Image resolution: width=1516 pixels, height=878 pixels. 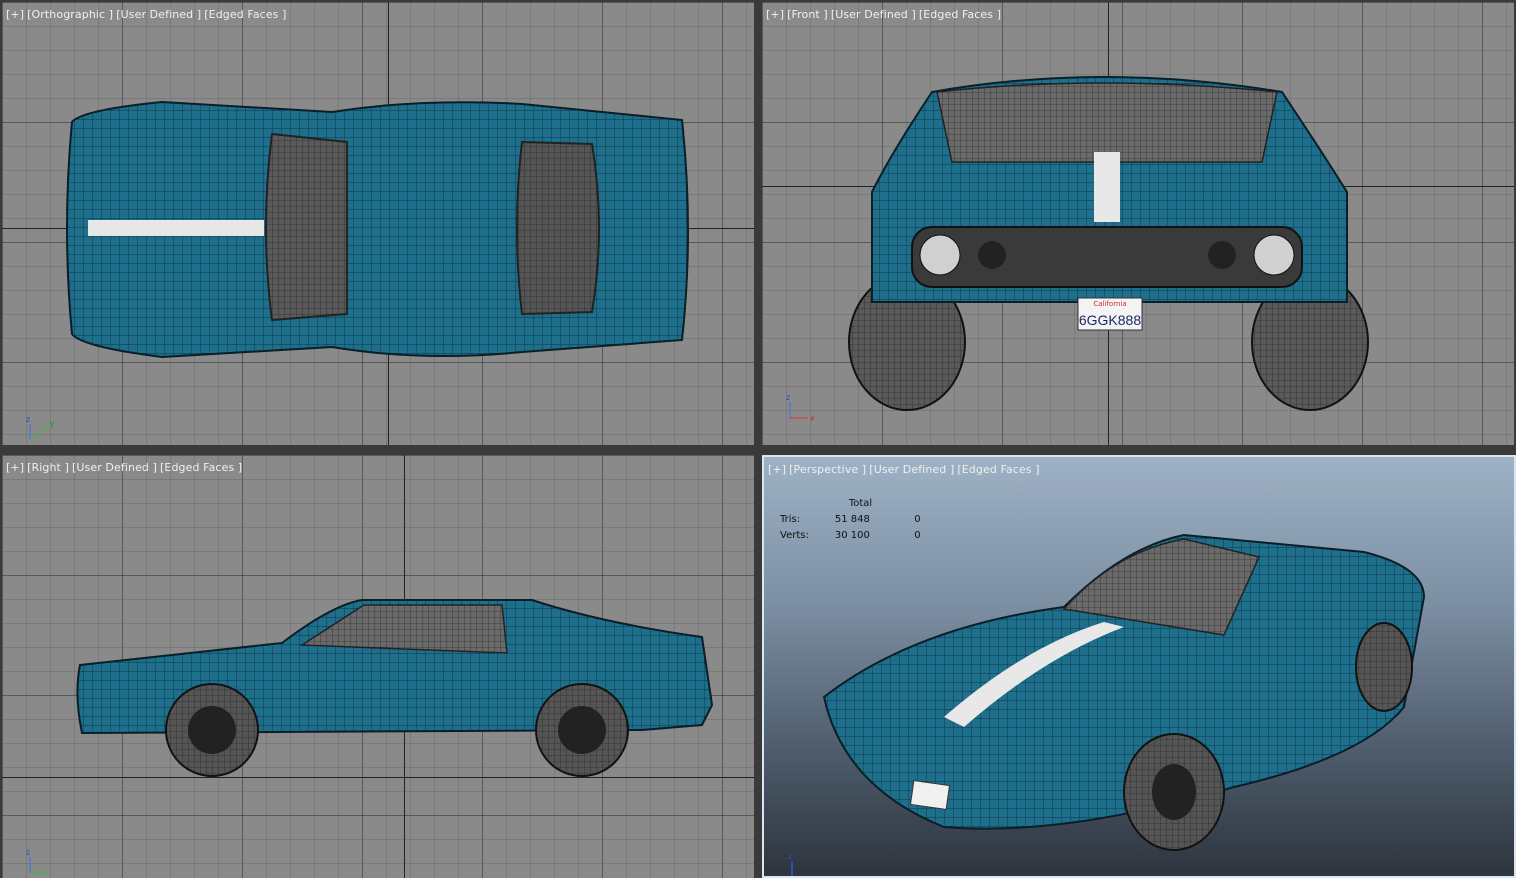 I want to click on viewport-label-right: [+] [Right ] [User Defined ] [Edged Faces ], so click(x=125, y=467).